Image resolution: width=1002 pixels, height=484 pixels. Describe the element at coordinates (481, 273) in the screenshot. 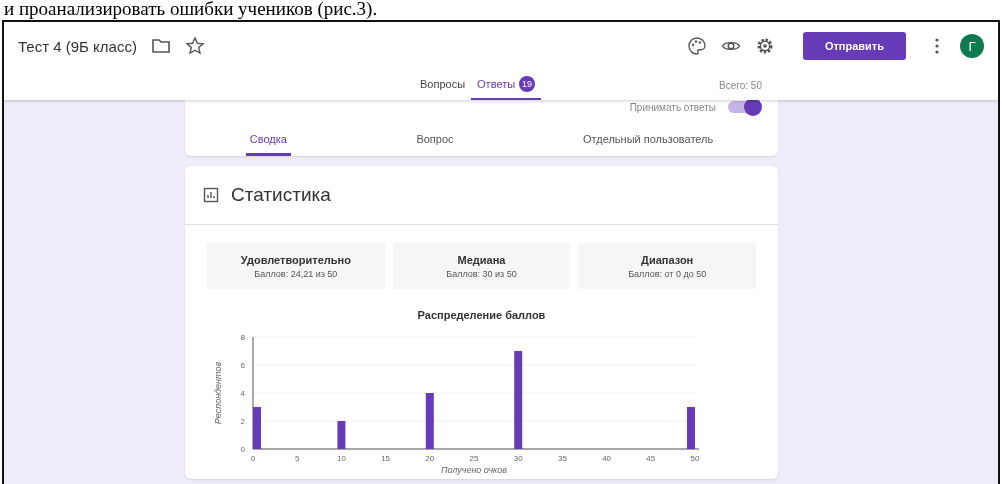

I see `stat-value: Баллов: 30 из 50` at that location.